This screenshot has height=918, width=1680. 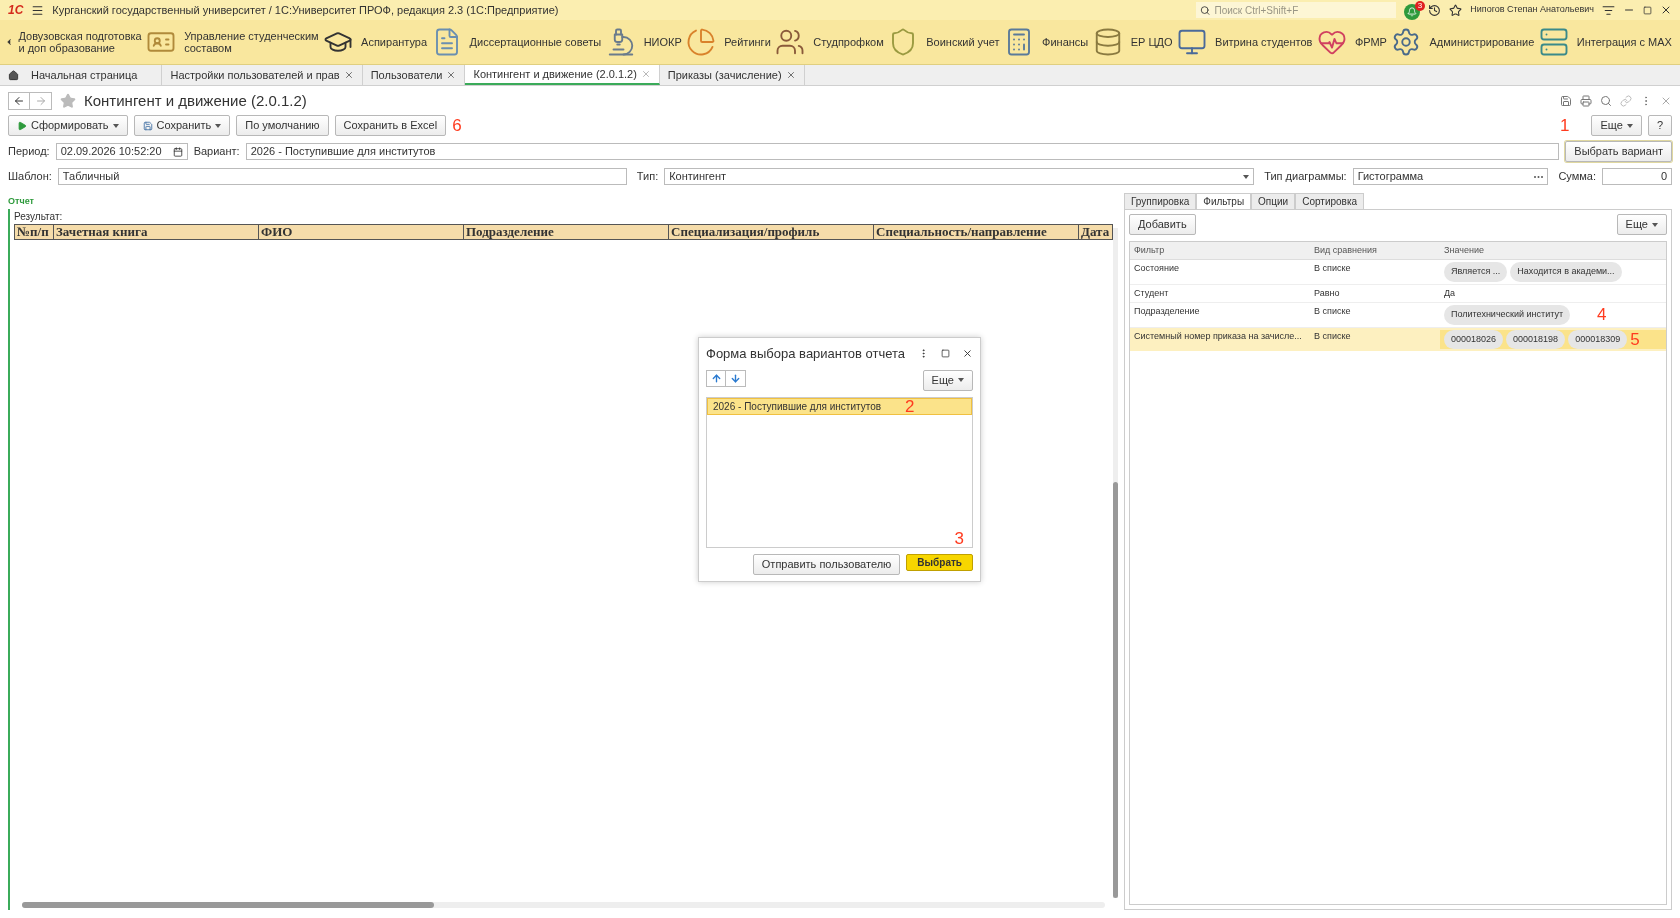 I want to click on form-title: Контингент и движение (2.0.1.2), so click(x=196, y=100).